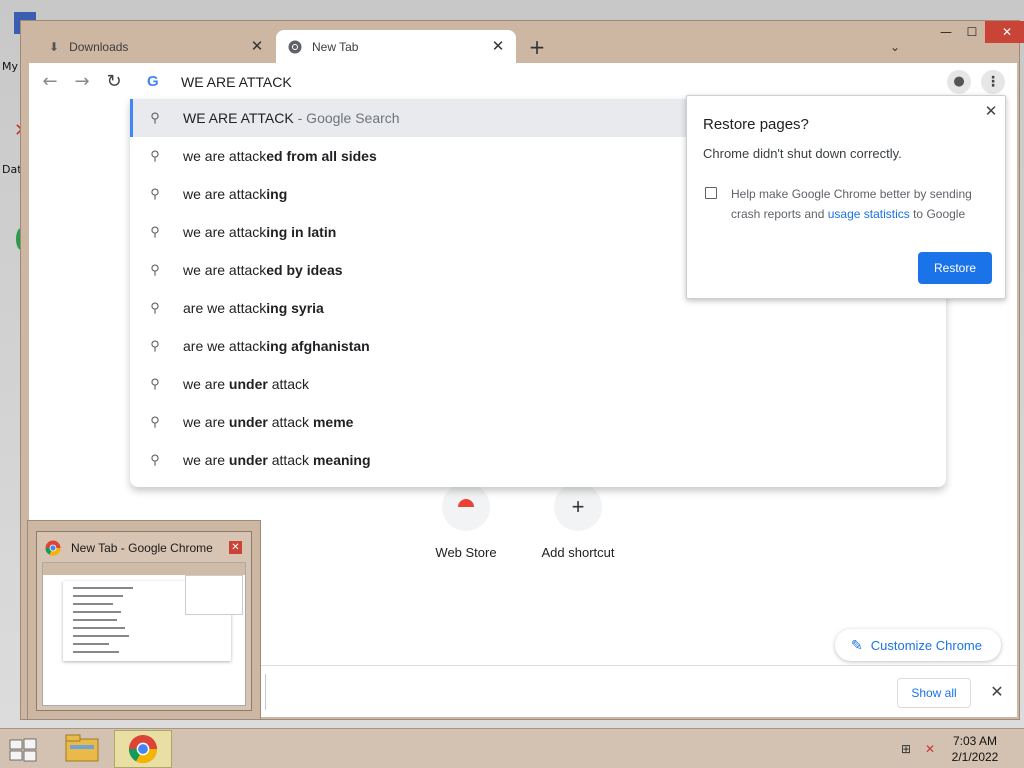 This screenshot has width=1024, height=768. I want to click on crash-report-text-2: to Google, so click(937, 214).